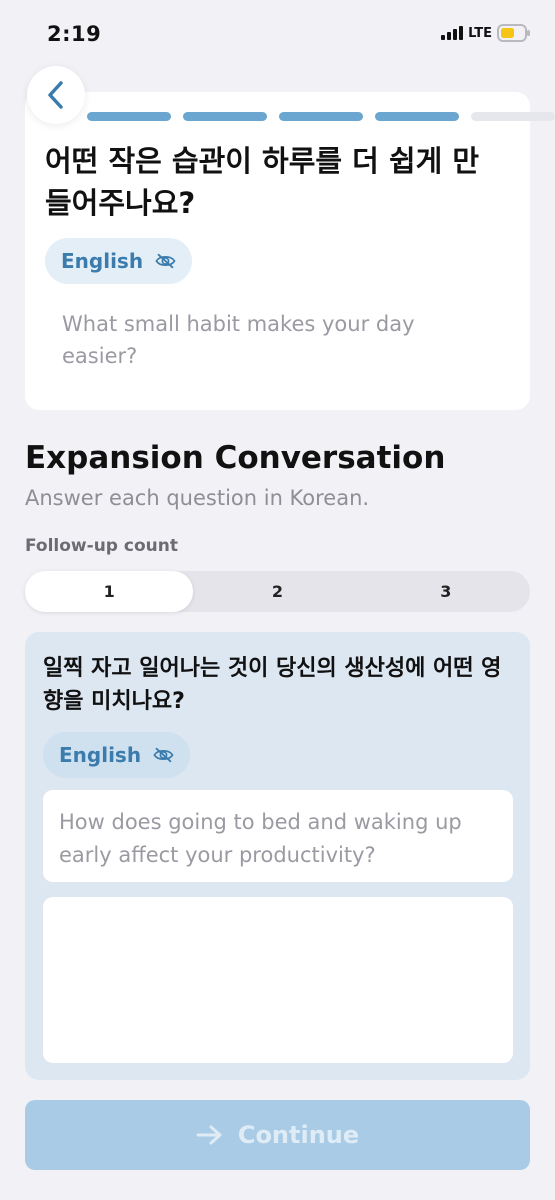 This screenshot has height=1200, width=555. Describe the element at coordinates (101, 546) in the screenshot. I see `followup-count-label: Follow-up count` at that location.